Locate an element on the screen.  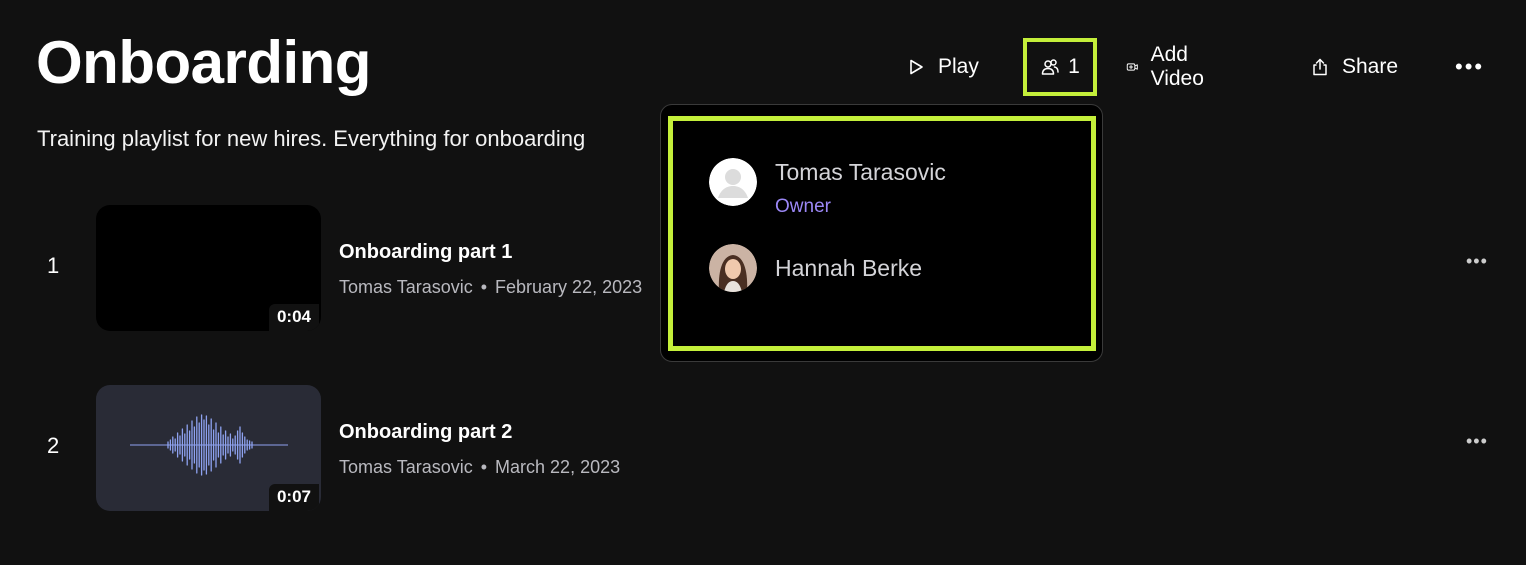
more-options-button: ••• is located at coordinates (1469, 67).